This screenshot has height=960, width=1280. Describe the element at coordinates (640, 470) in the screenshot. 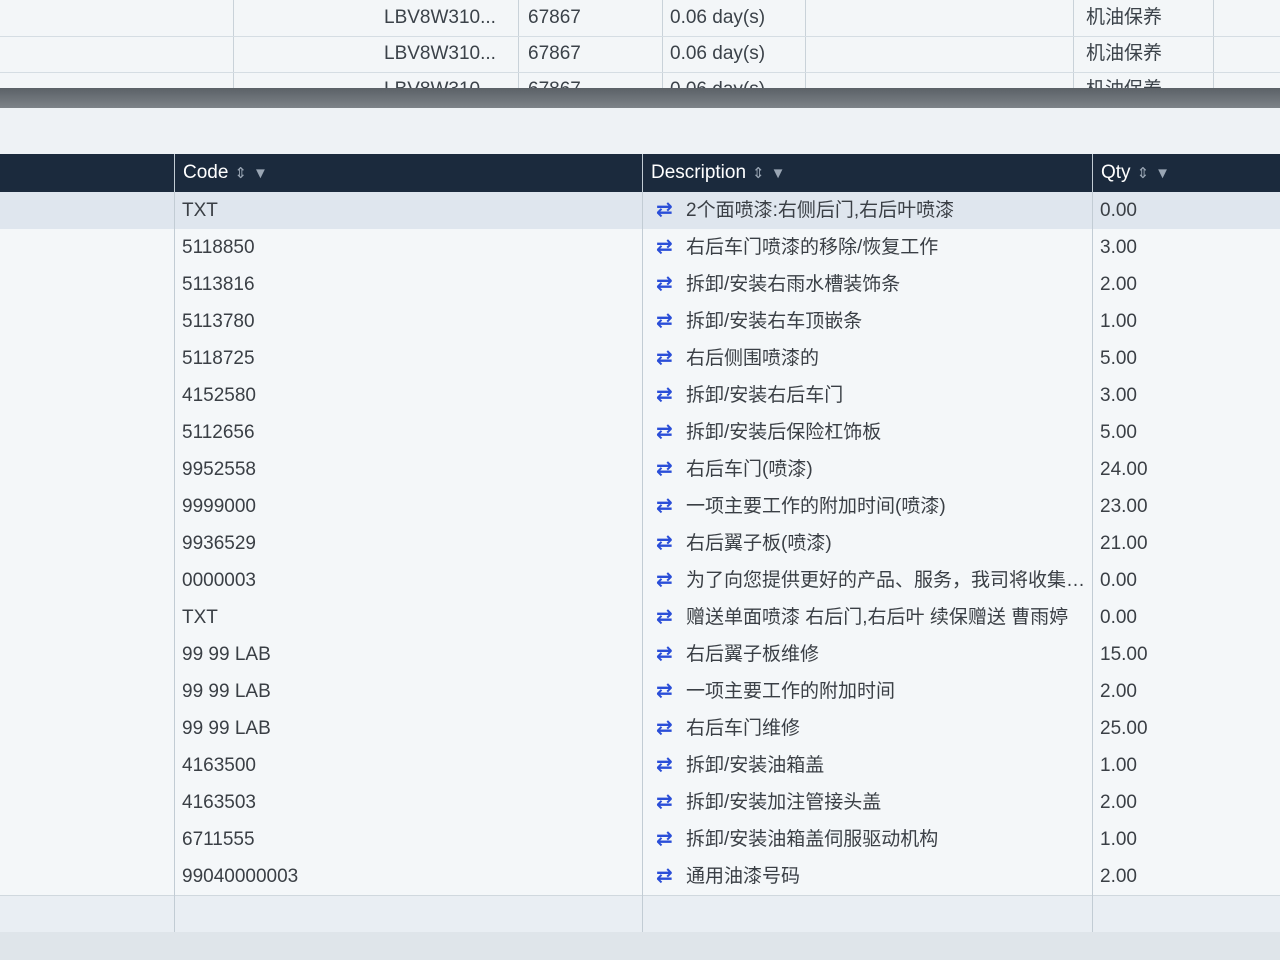

I see `table-row: 9952558 ⇄ 右后车门(喷漆) 24.00` at that location.